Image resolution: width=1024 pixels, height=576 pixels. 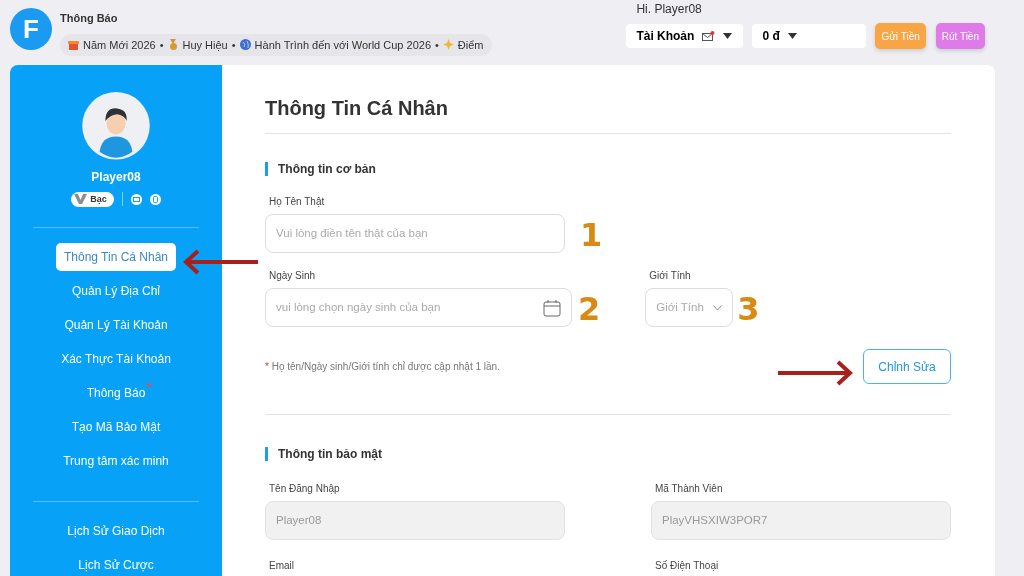 I want to click on sidebar-item: Quản Lý Địa Chỉ, so click(x=115, y=291).